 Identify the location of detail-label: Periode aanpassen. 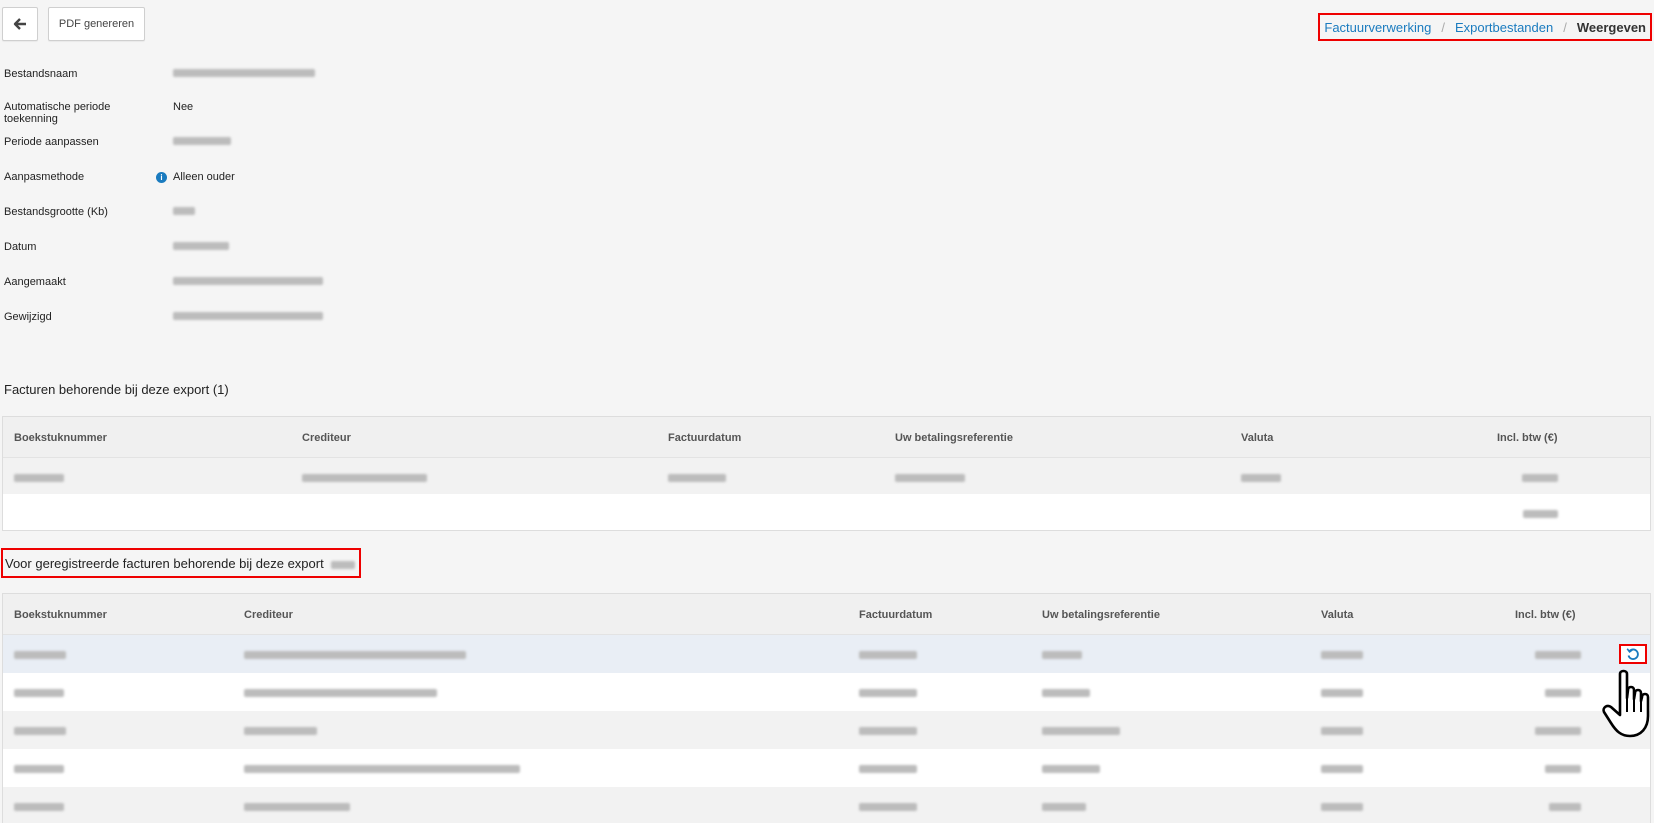
(51, 142).